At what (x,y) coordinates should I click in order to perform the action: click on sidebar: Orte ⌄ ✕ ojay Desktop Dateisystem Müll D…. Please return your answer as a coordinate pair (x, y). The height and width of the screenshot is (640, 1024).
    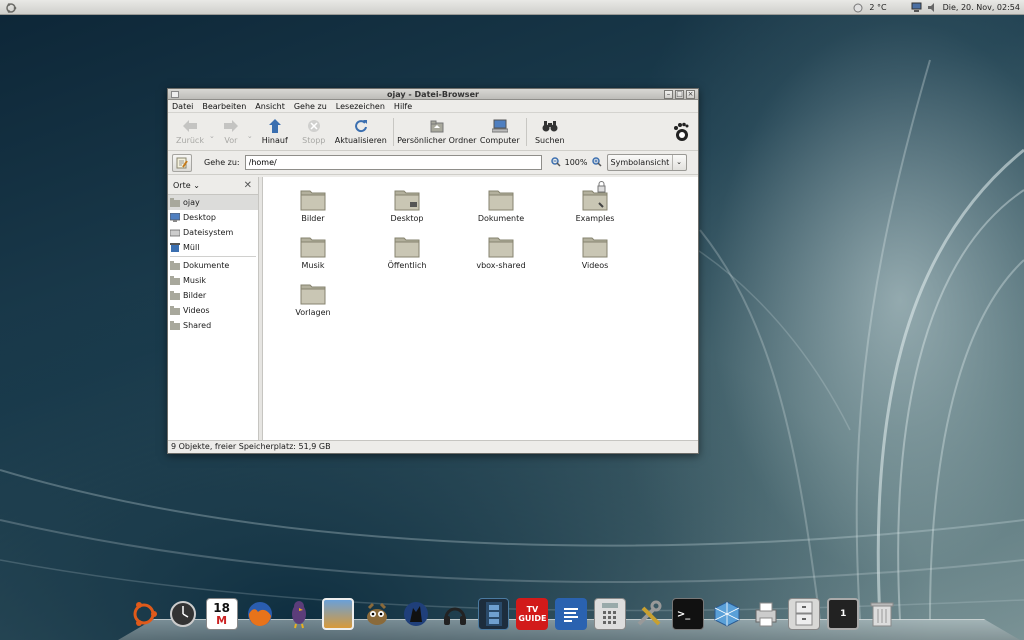
    Looking at the image, I should click on (213, 308).